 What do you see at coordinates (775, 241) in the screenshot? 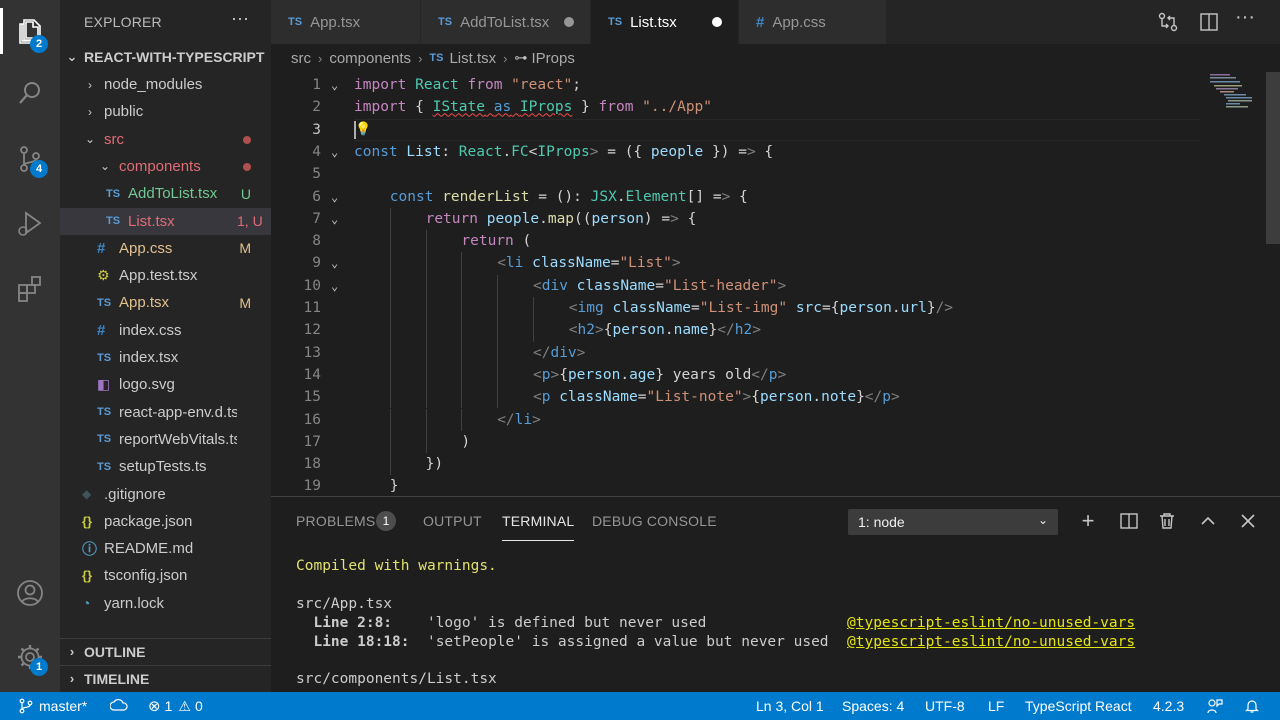
I see `code-line: 8 return (` at bounding box center [775, 241].